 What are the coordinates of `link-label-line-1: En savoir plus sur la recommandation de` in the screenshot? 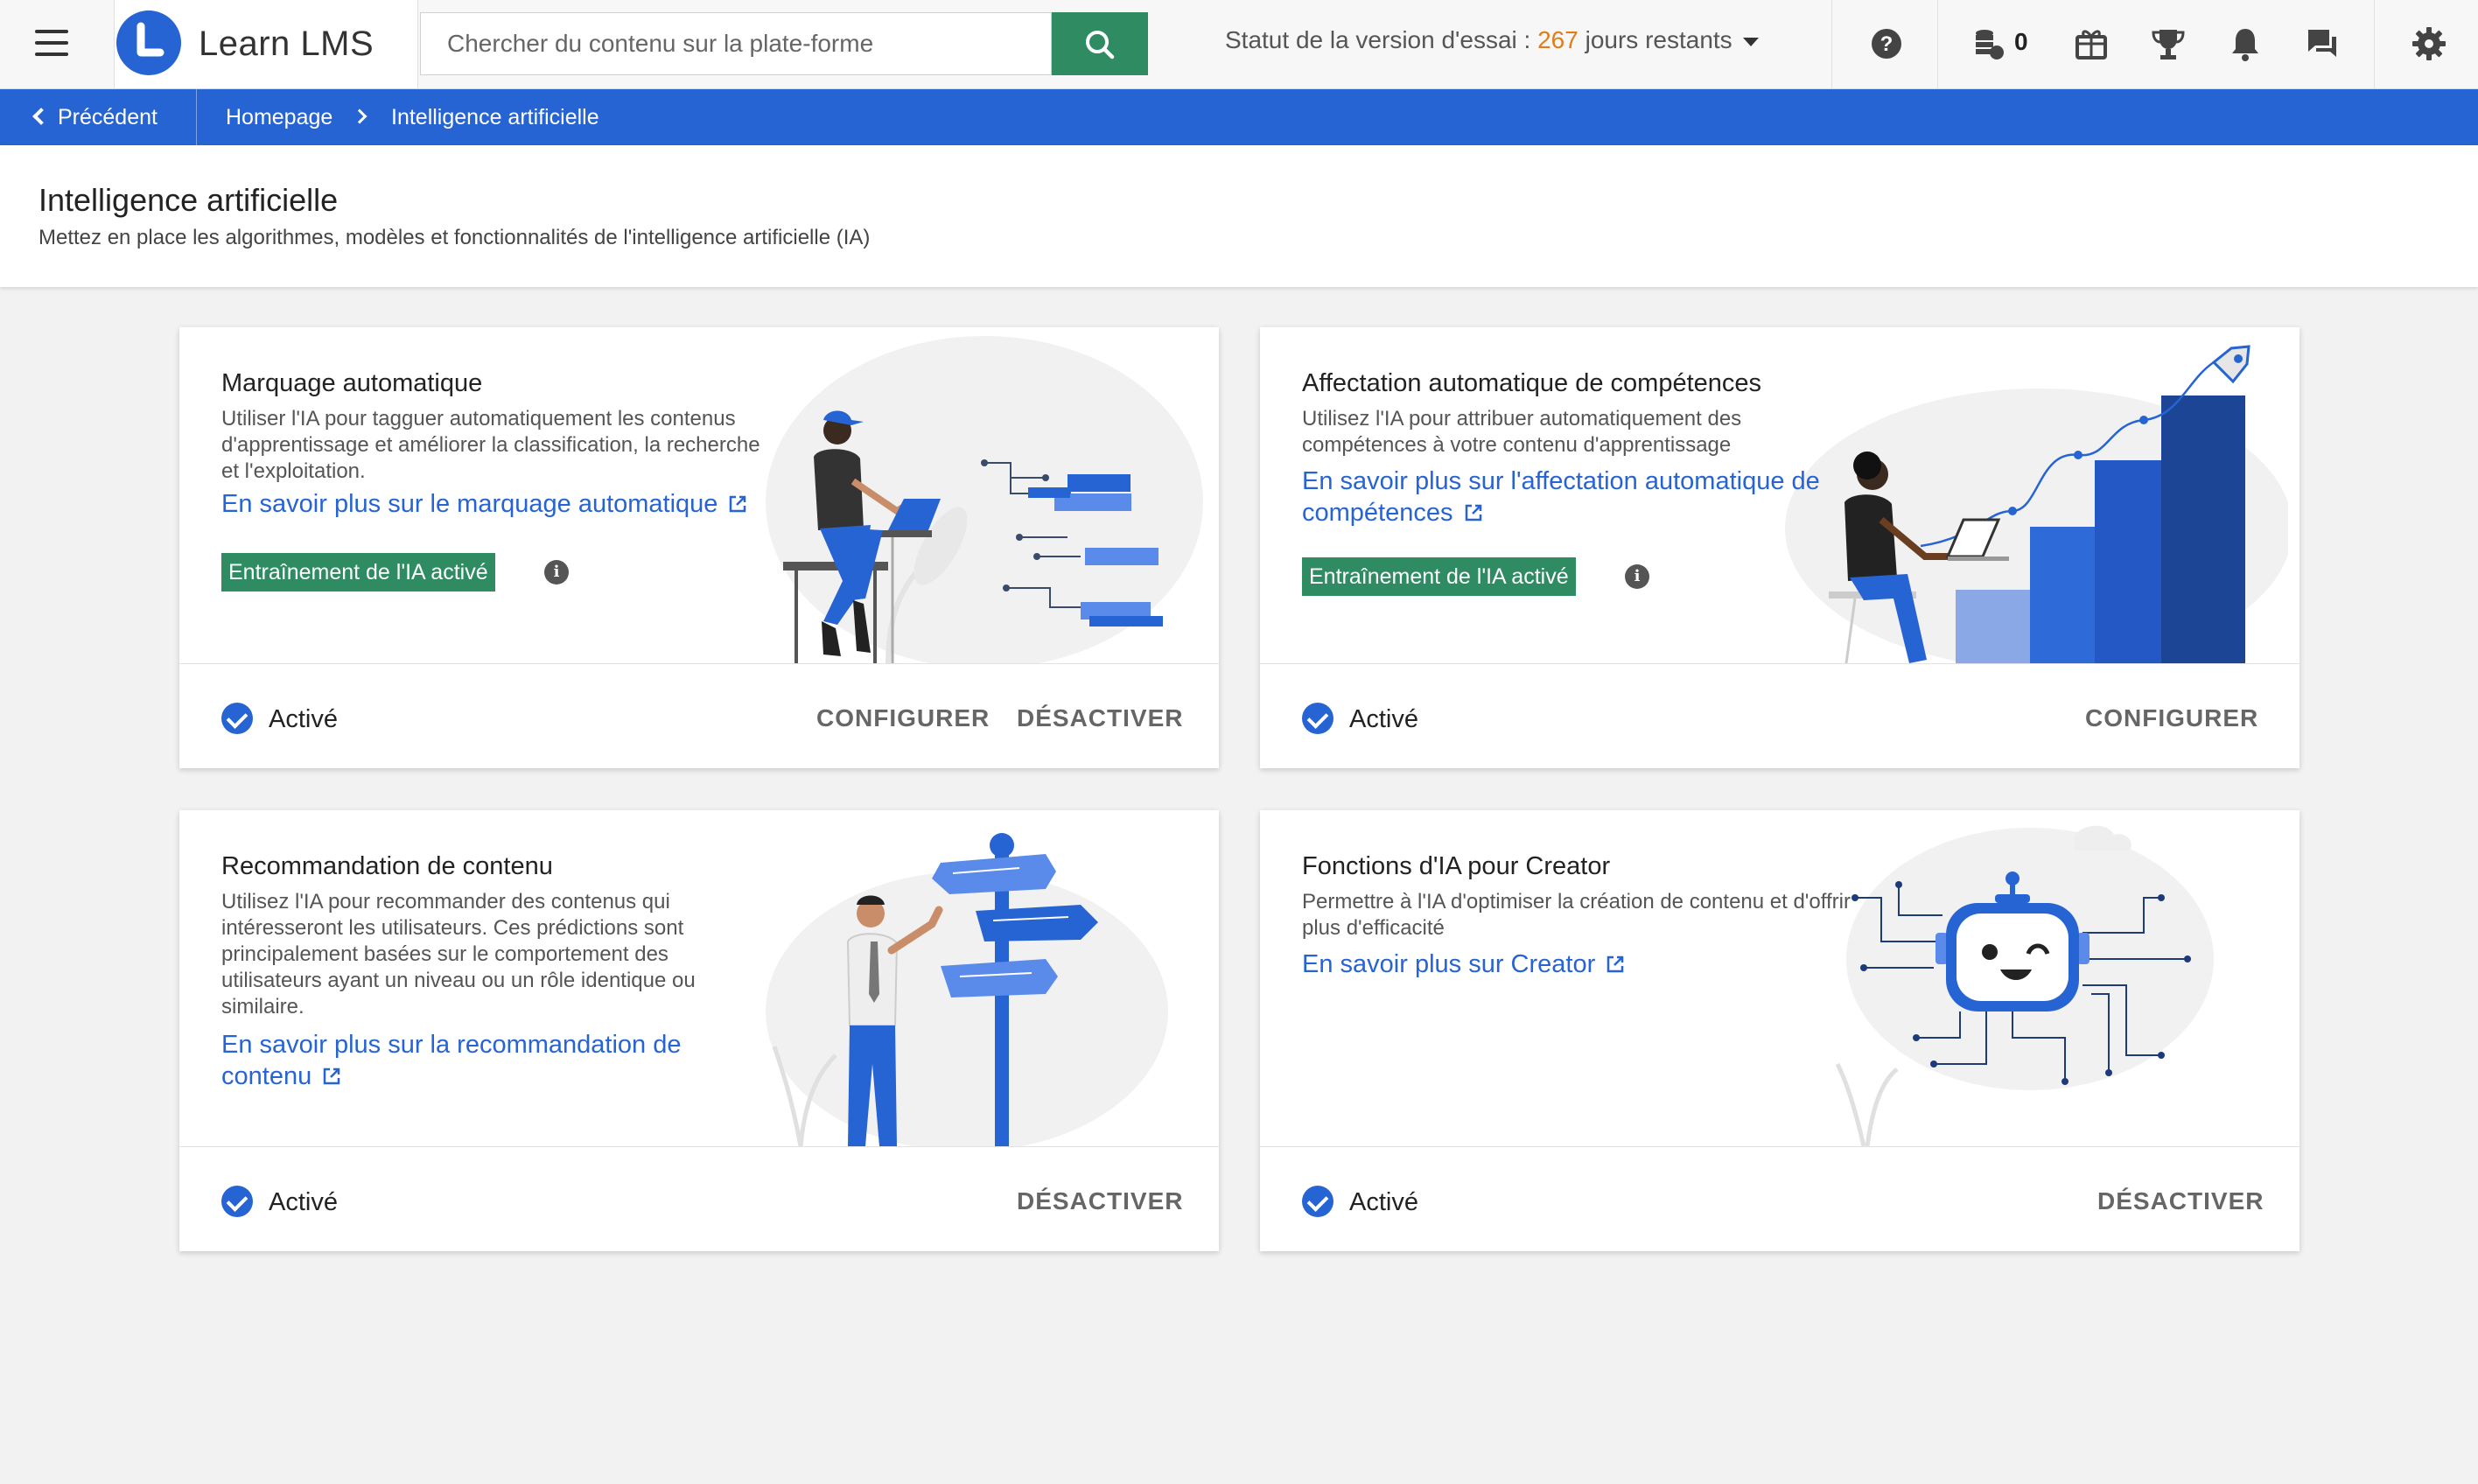 It's located at (451, 1045).